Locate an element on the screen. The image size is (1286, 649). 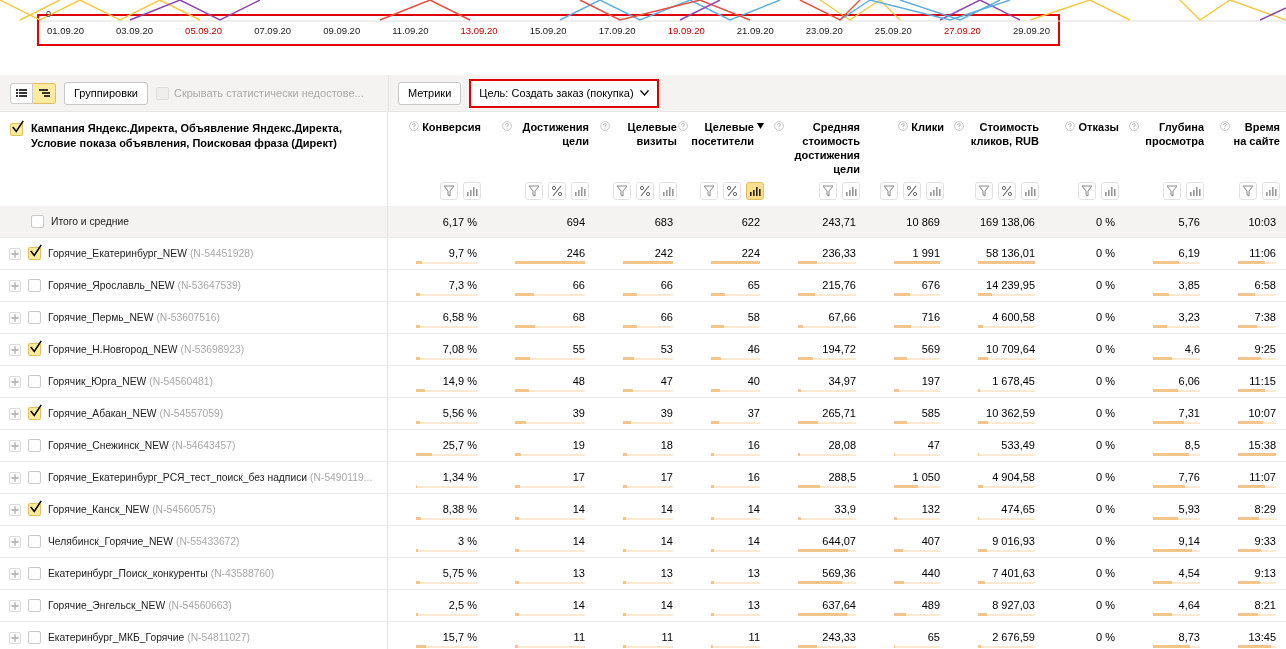
table-cell: 9:33 is located at coordinates (1265, 541).